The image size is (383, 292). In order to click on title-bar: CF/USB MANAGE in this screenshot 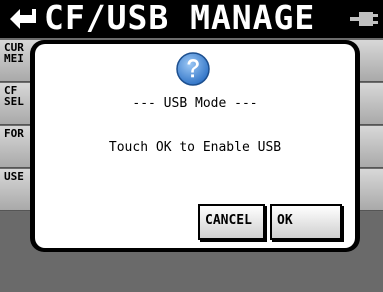, I will do `click(191, 19)`.